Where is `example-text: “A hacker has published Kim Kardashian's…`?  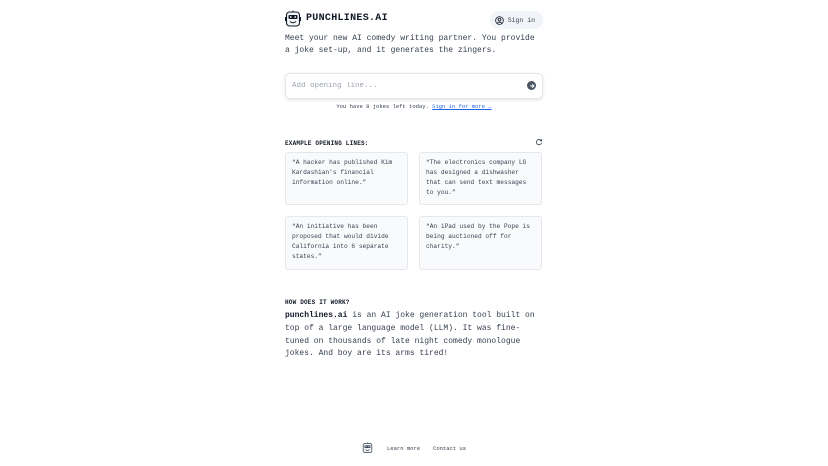
example-text: “A hacker has published Kim Kardashian's… is located at coordinates (342, 172).